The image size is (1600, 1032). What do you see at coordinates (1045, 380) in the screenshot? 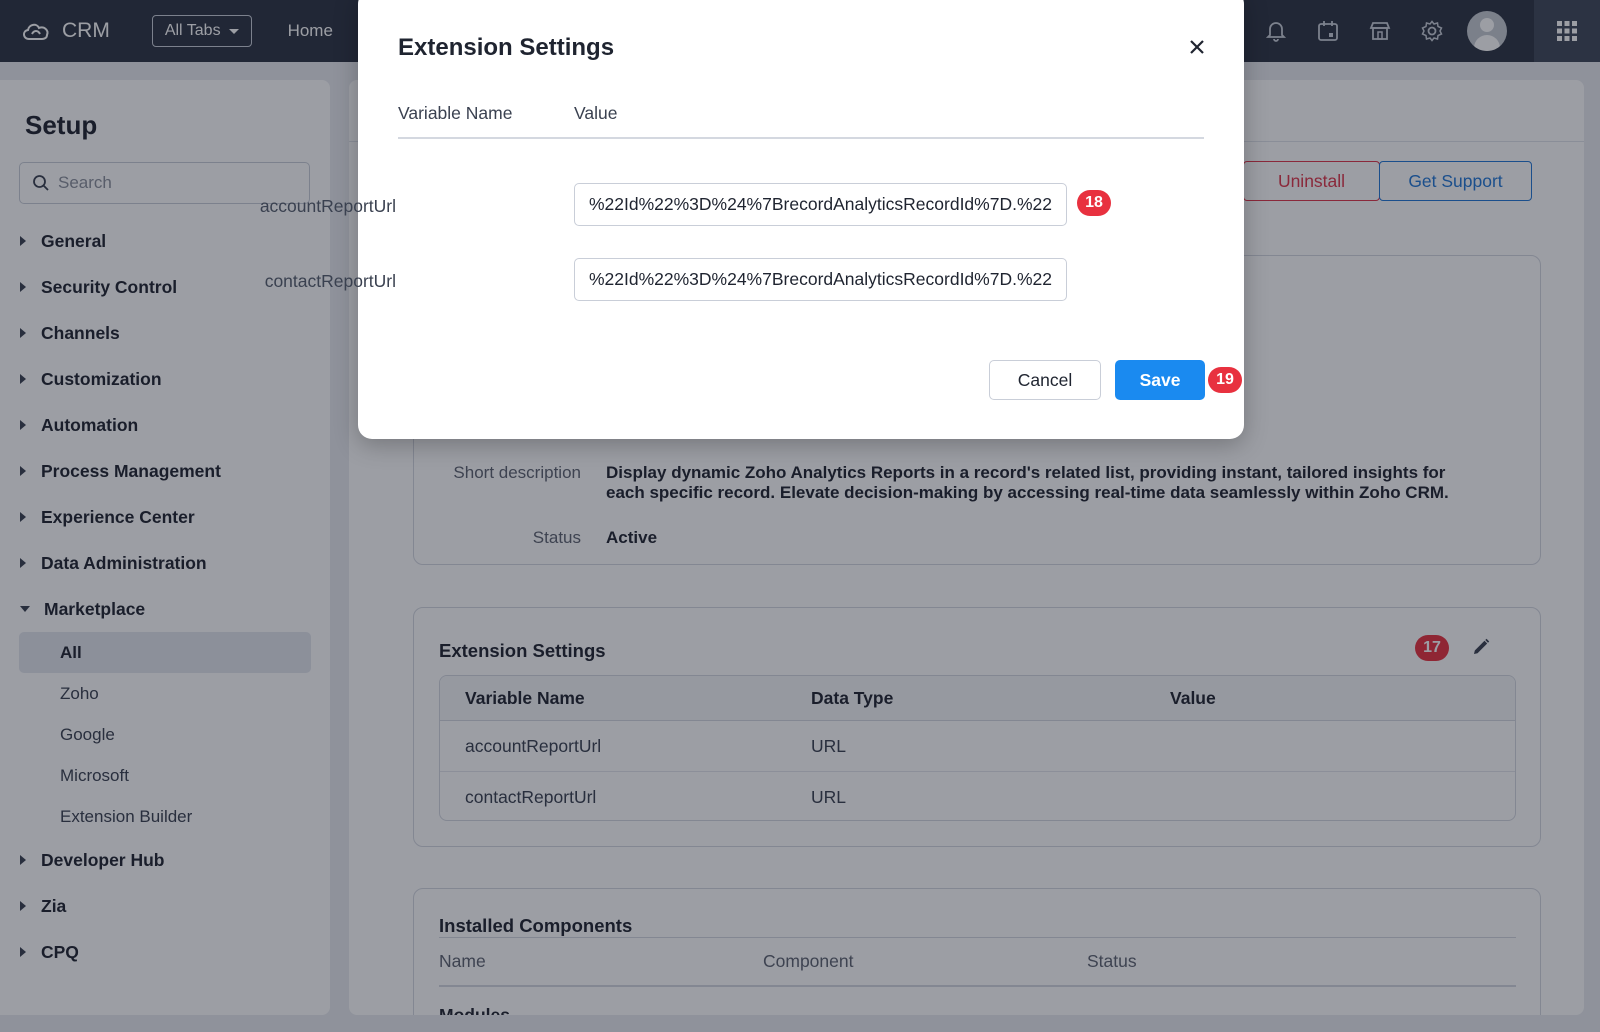
I see `cancel-button: Cancel` at bounding box center [1045, 380].